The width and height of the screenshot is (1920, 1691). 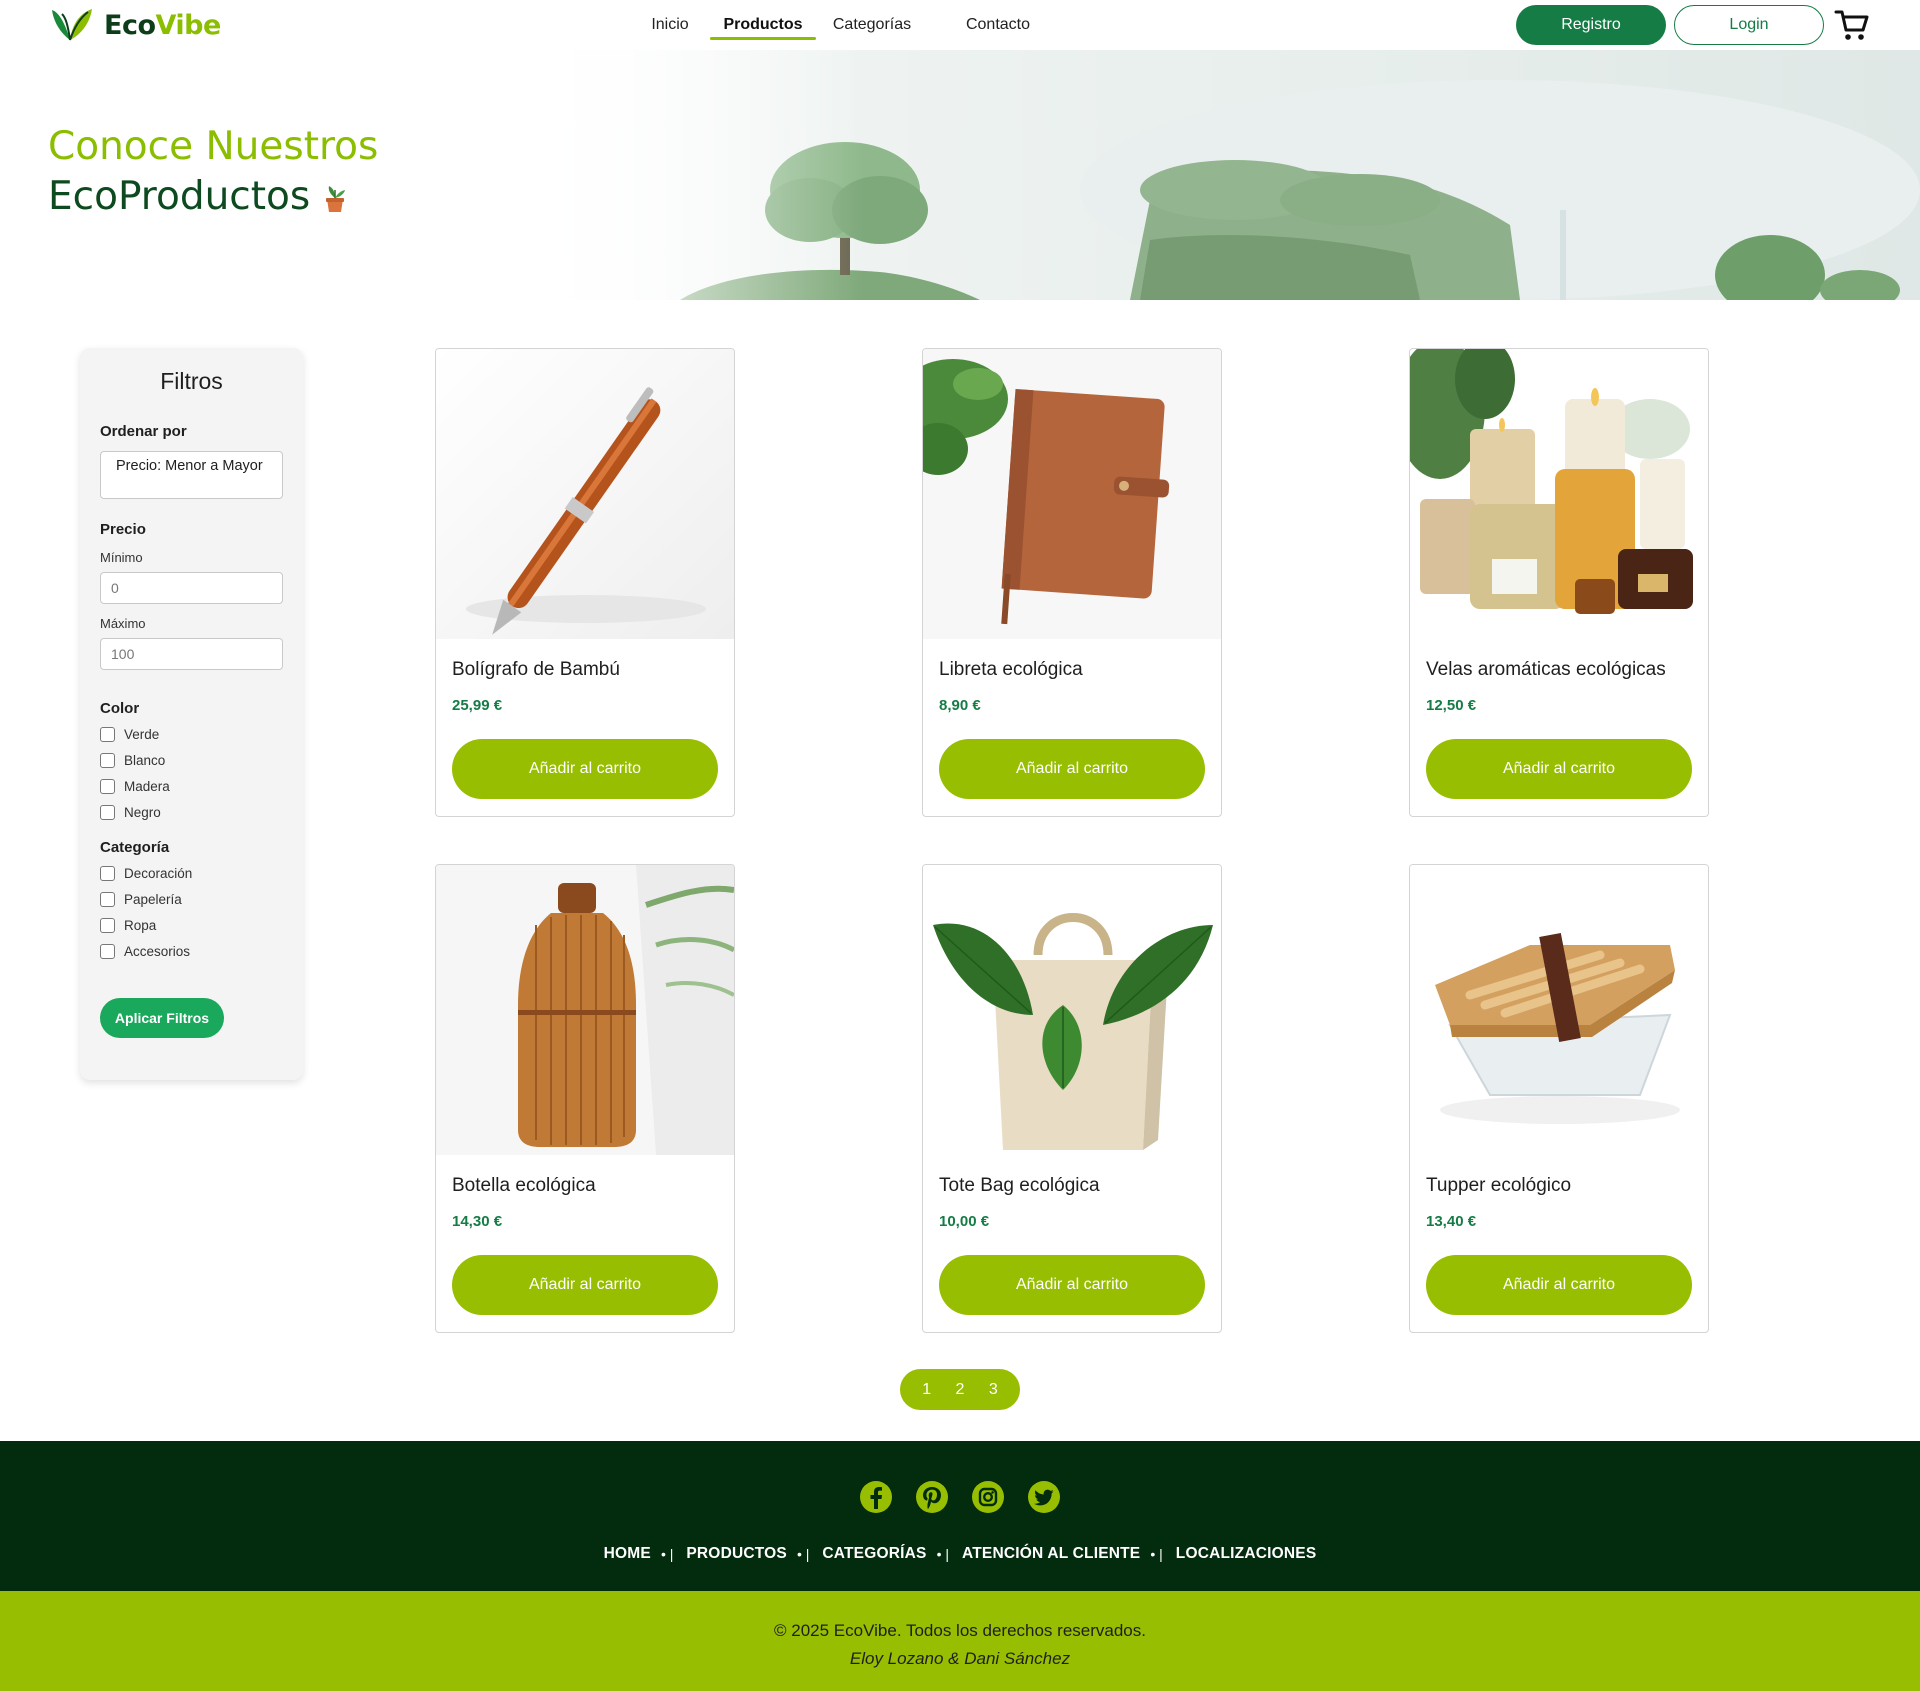 I want to click on twitter-icon, so click(x=1044, y=1497).